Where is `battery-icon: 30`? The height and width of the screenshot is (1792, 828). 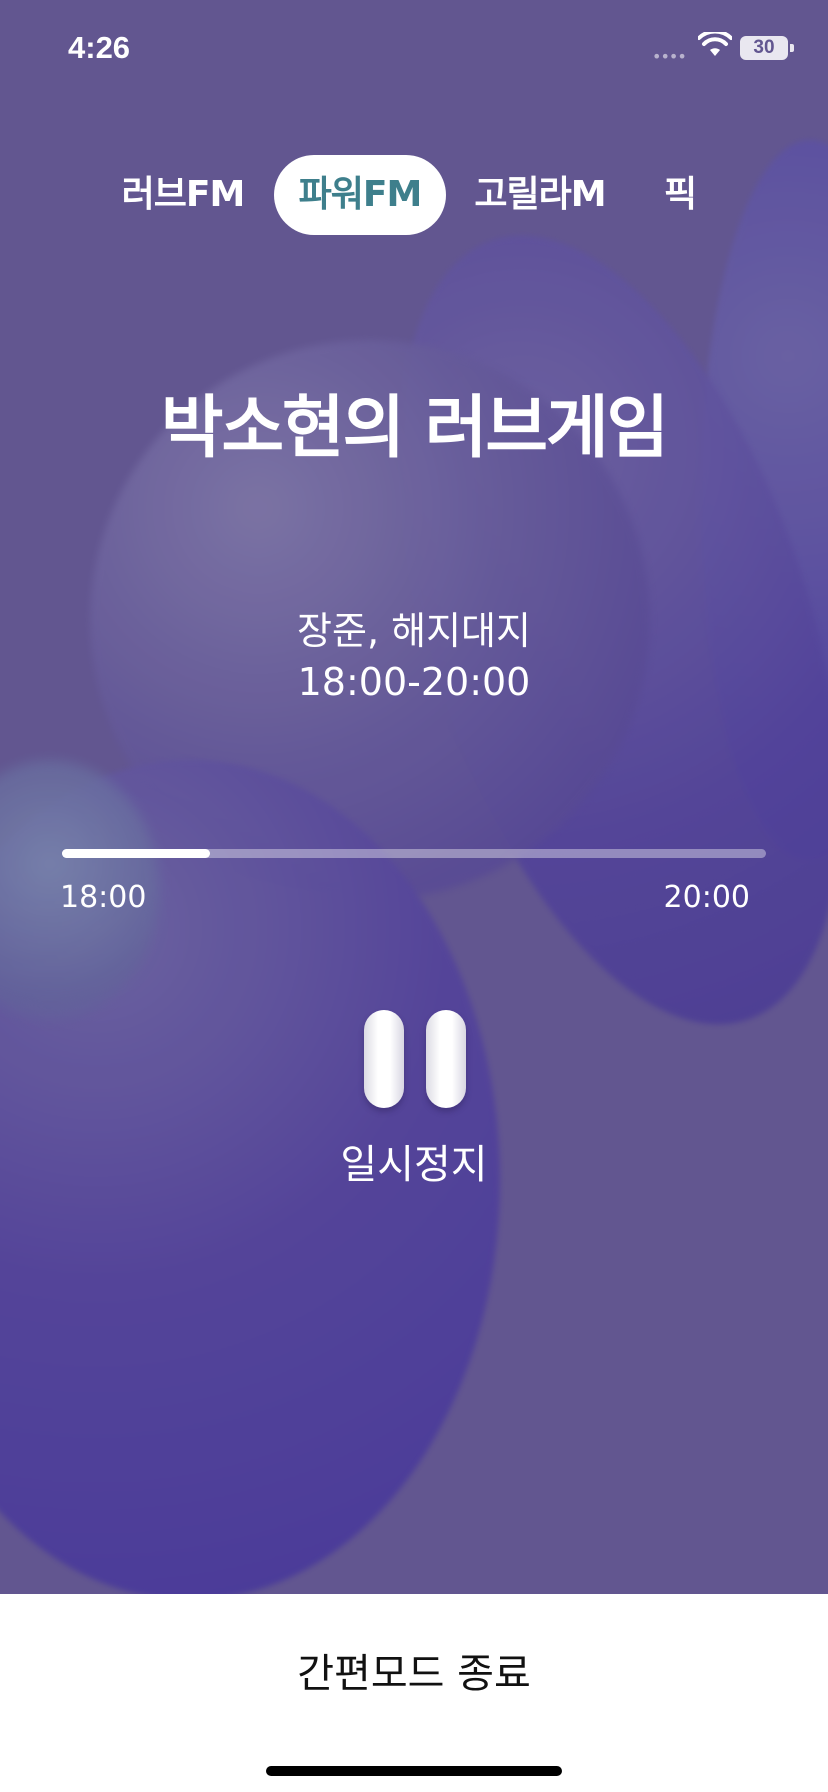
battery-icon: 30 is located at coordinates (767, 48).